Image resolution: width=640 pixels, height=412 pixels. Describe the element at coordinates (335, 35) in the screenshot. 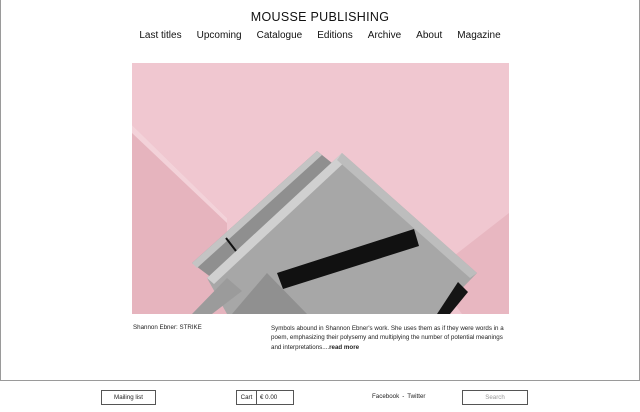

I see `nav-item-editions: Editions` at that location.